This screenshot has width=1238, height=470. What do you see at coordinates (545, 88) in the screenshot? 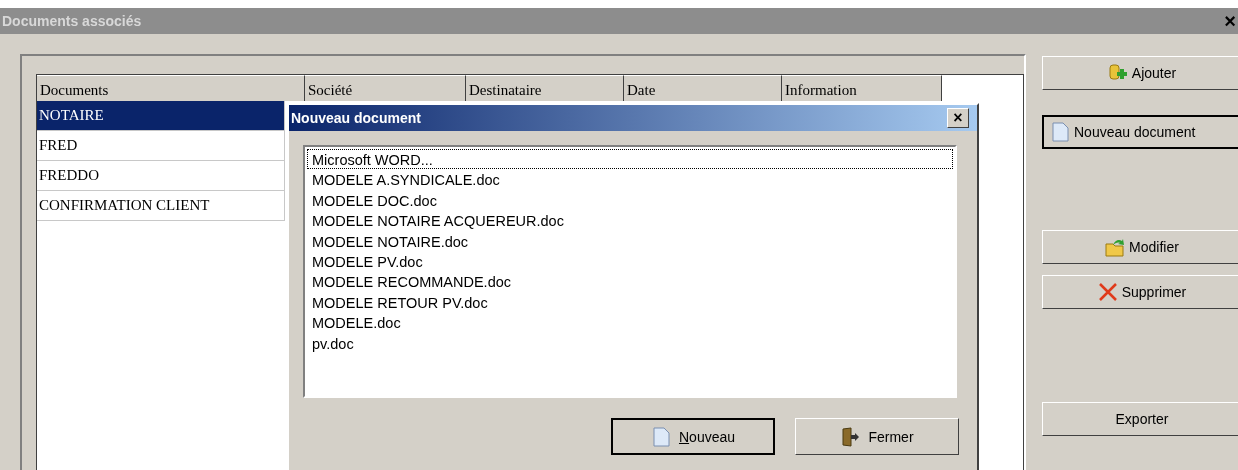
I see `column-header: Destinataire` at bounding box center [545, 88].